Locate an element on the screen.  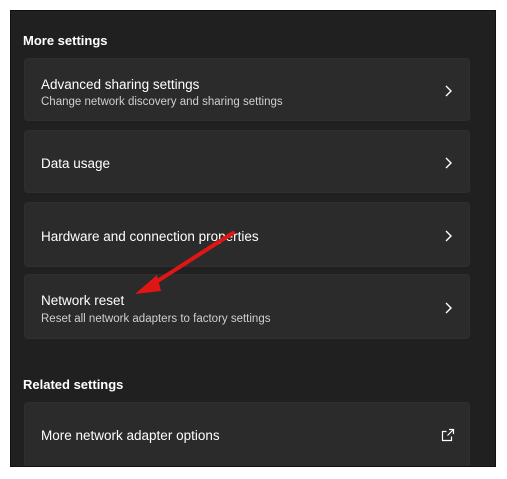
more-settings-heading: More settings is located at coordinates (65, 40).